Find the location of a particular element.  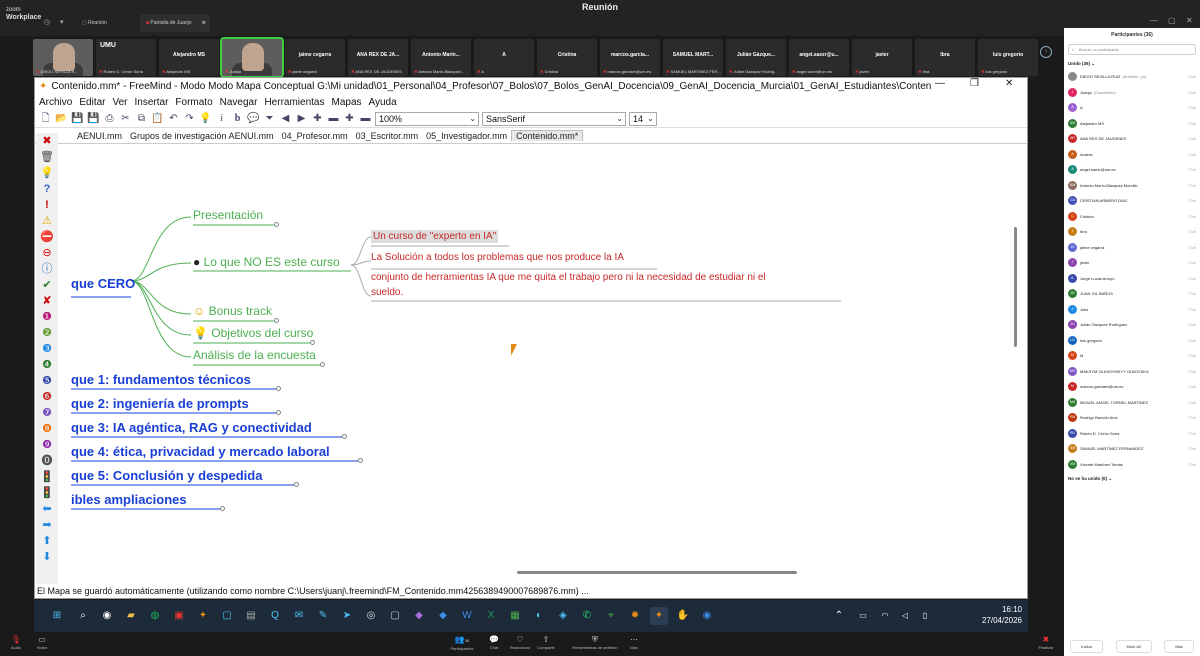

save-as-icon: 💾 is located at coordinates (93, 118).